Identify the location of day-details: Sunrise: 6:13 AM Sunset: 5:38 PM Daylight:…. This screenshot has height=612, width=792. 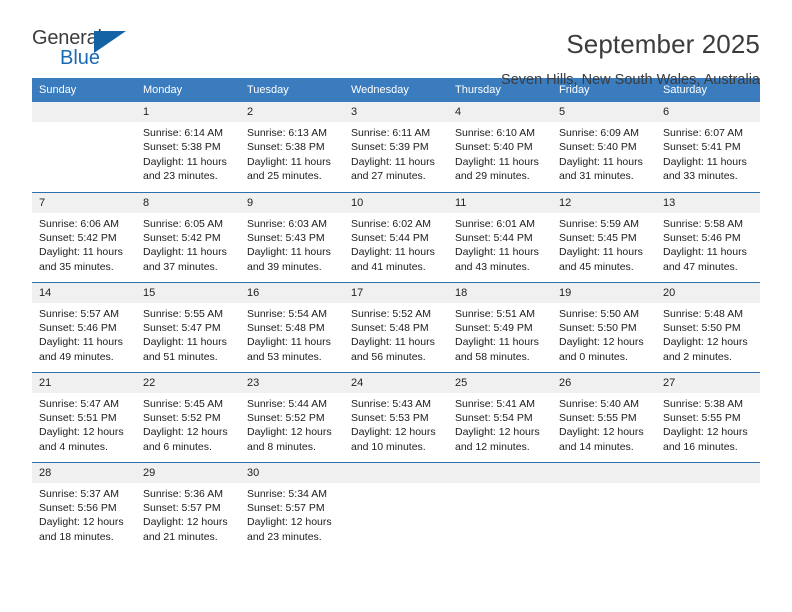
(292, 153).